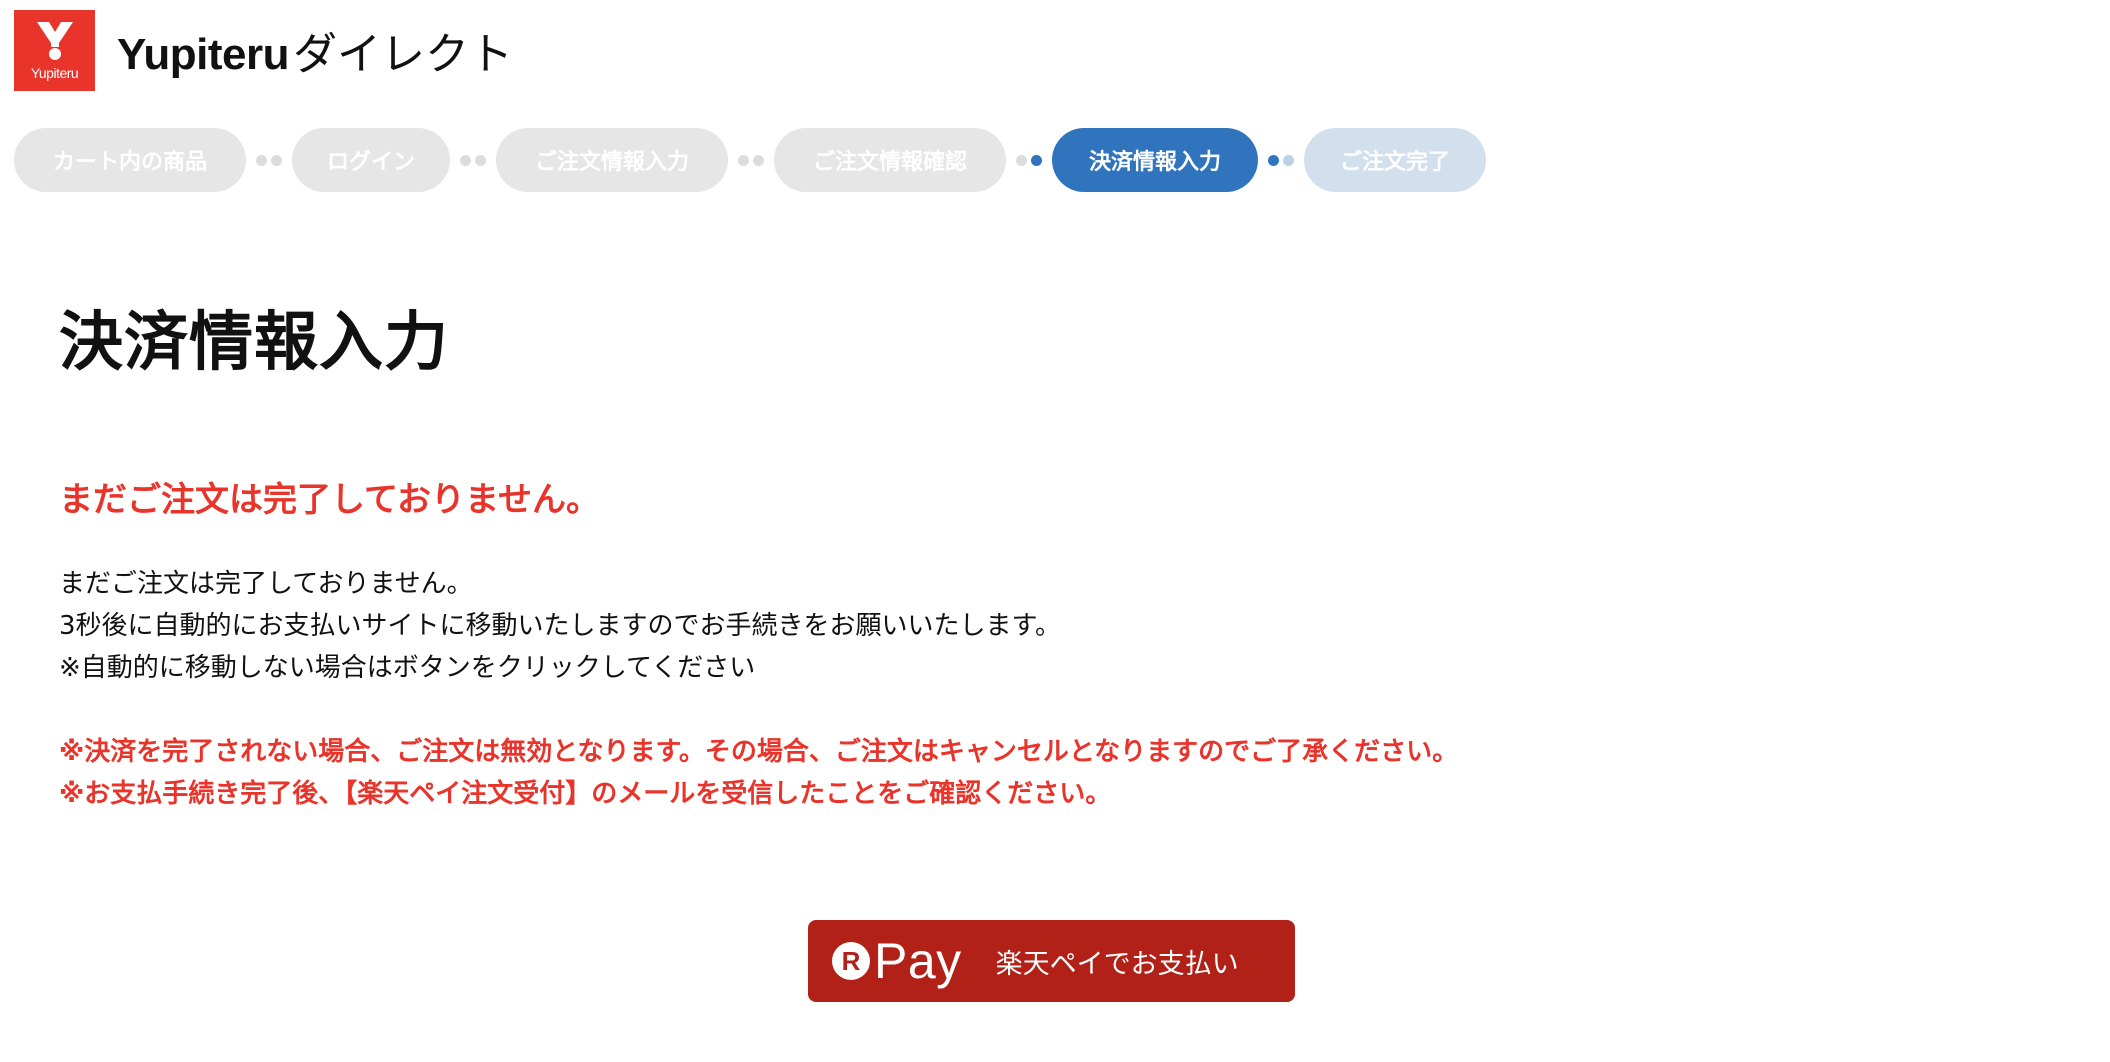  I want to click on site-header: Yupiteru Yupiteru ダイレクト, so click(263, 50).